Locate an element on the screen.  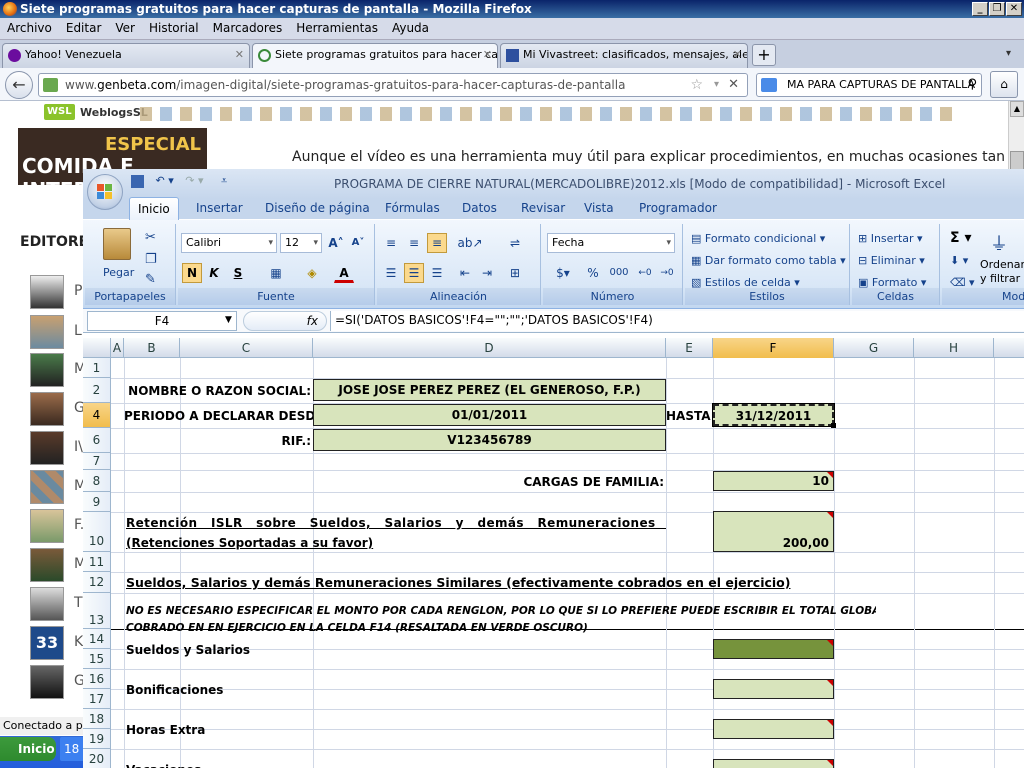
menu-herramientas: Herramientas is located at coordinates (337, 26).